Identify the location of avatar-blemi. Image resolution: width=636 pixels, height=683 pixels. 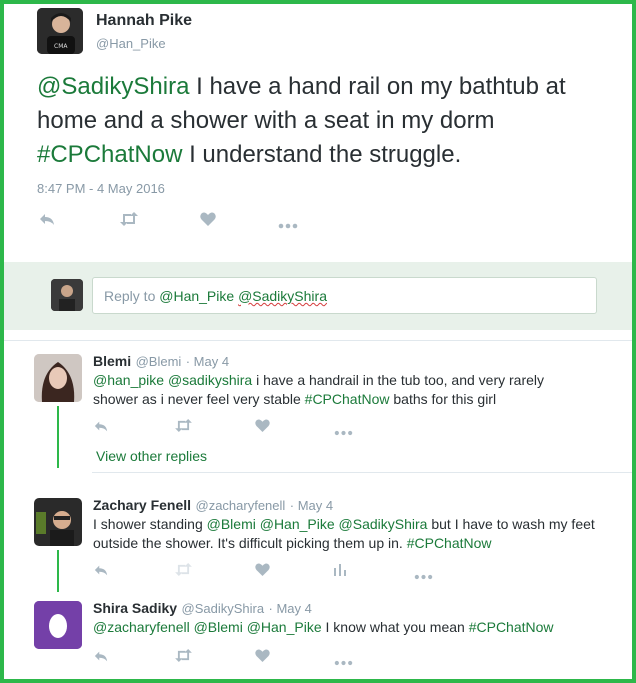
(58, 378).